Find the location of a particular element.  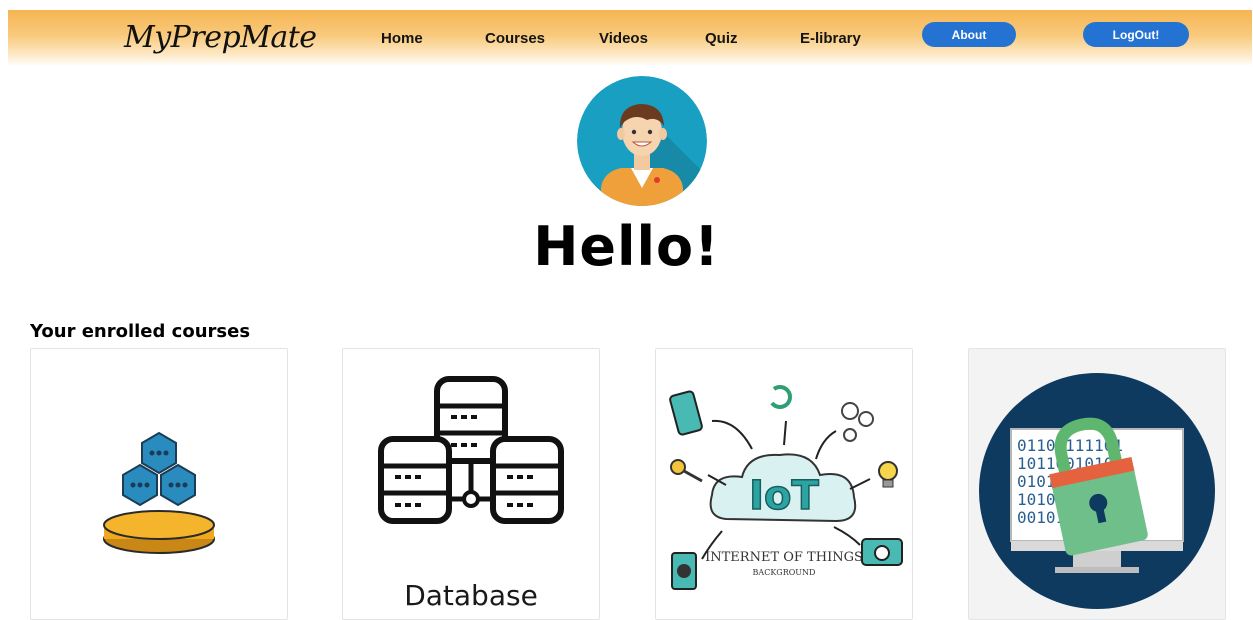

user-avatar-icon is located at coordinates (642, 141).